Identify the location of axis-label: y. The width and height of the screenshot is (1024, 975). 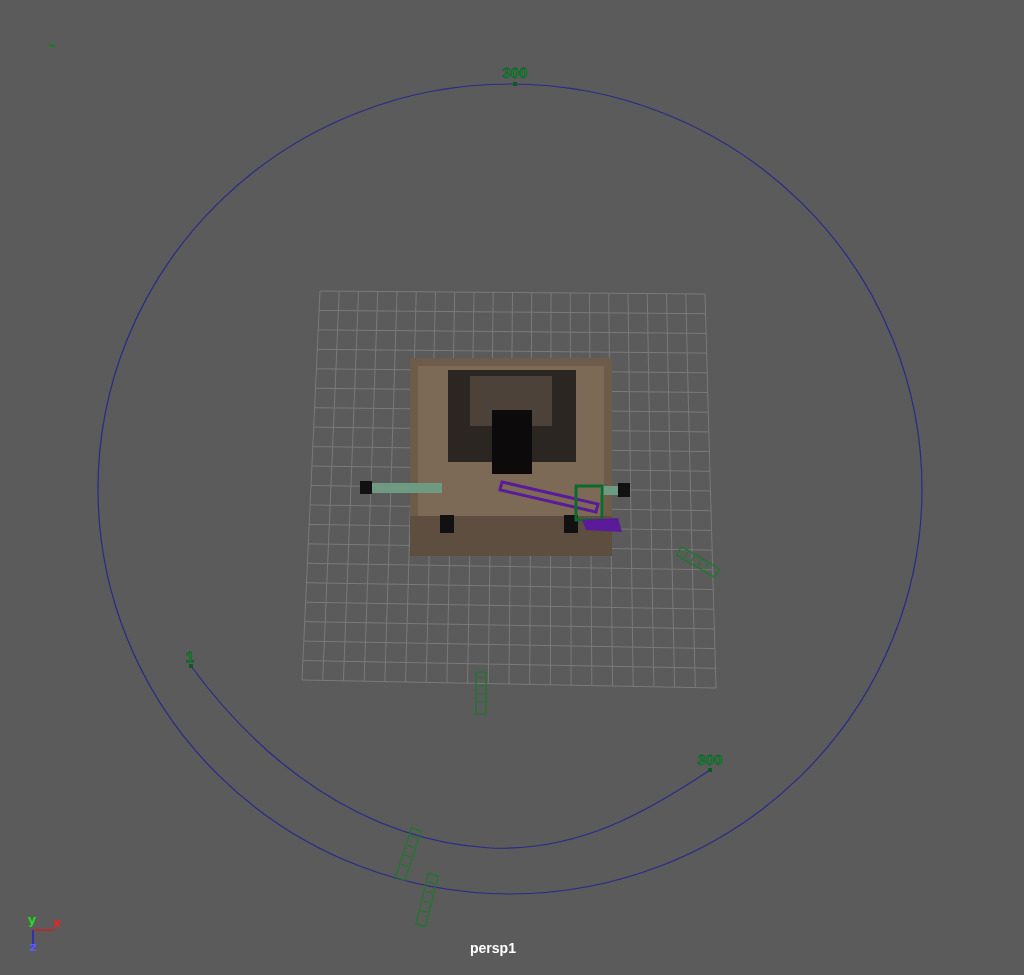
(32, 919).